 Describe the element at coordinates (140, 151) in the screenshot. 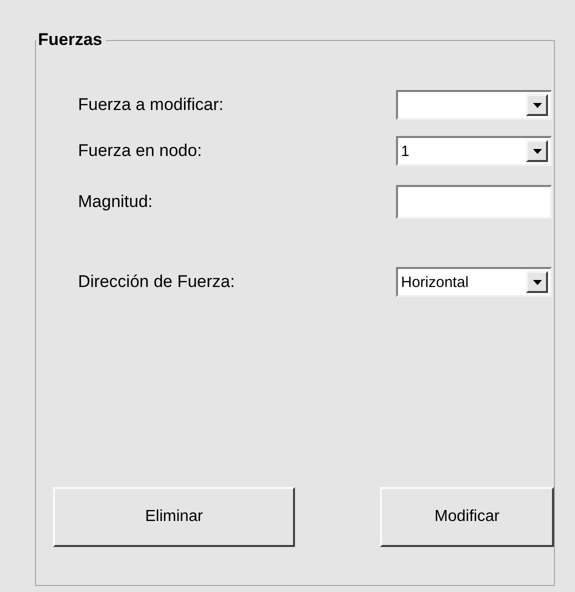

I see `field-label: Fuerza en nodo:` at that location.